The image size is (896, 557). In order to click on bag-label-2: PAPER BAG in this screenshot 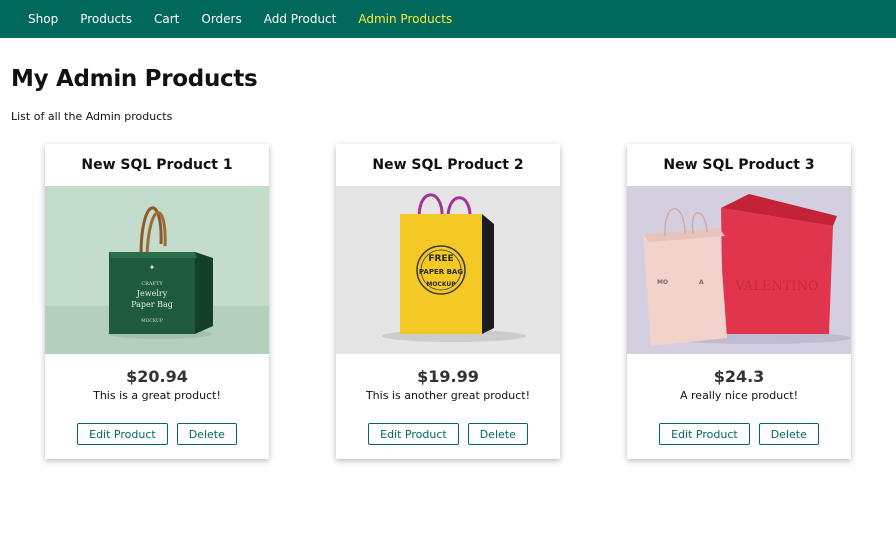, I will do `click(441, 272)`.